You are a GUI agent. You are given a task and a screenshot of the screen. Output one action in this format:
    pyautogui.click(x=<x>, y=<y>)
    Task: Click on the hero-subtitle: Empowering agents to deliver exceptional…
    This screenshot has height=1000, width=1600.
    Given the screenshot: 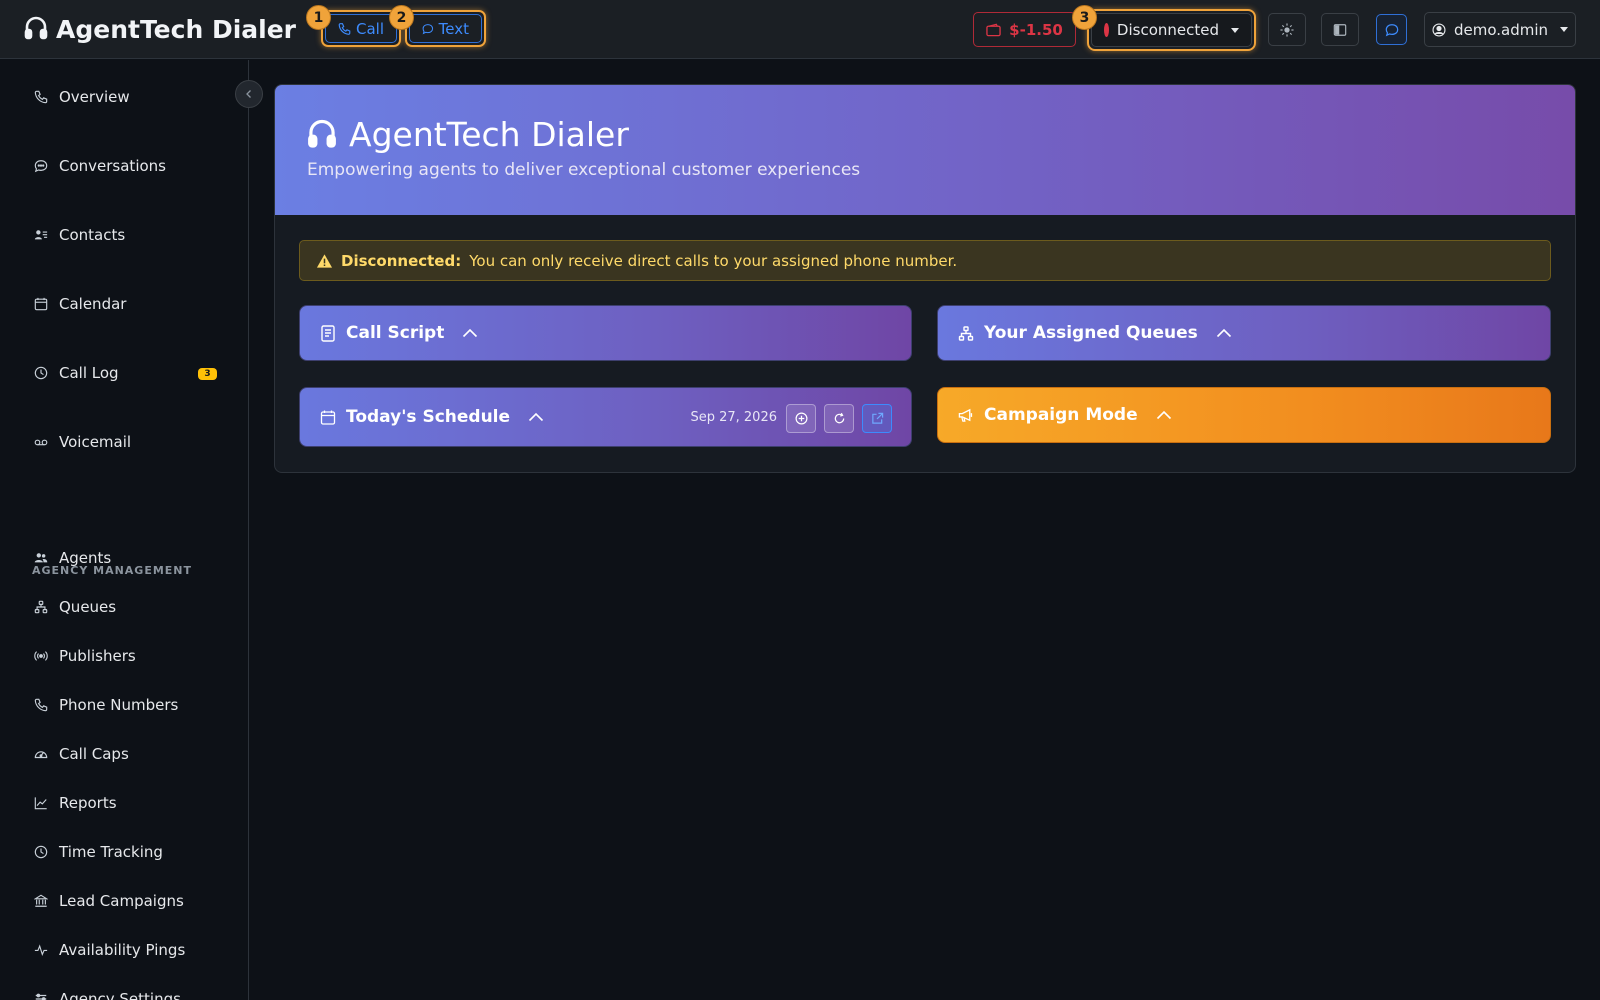 What is the action you would take?
    pyautogui.click(x=584, y=170)
    